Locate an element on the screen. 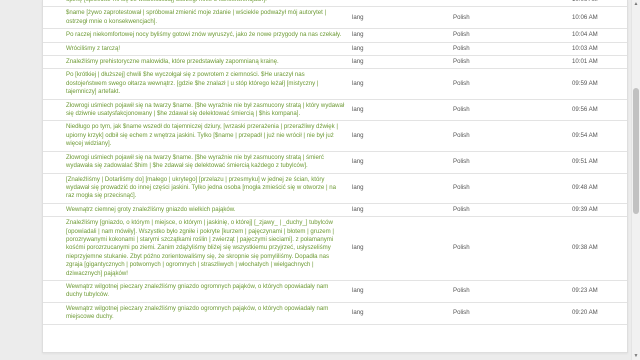  table-row: Wróciliśmy z tarczą! lang Polish 10:03 AM is located at coordinates (335, 49).